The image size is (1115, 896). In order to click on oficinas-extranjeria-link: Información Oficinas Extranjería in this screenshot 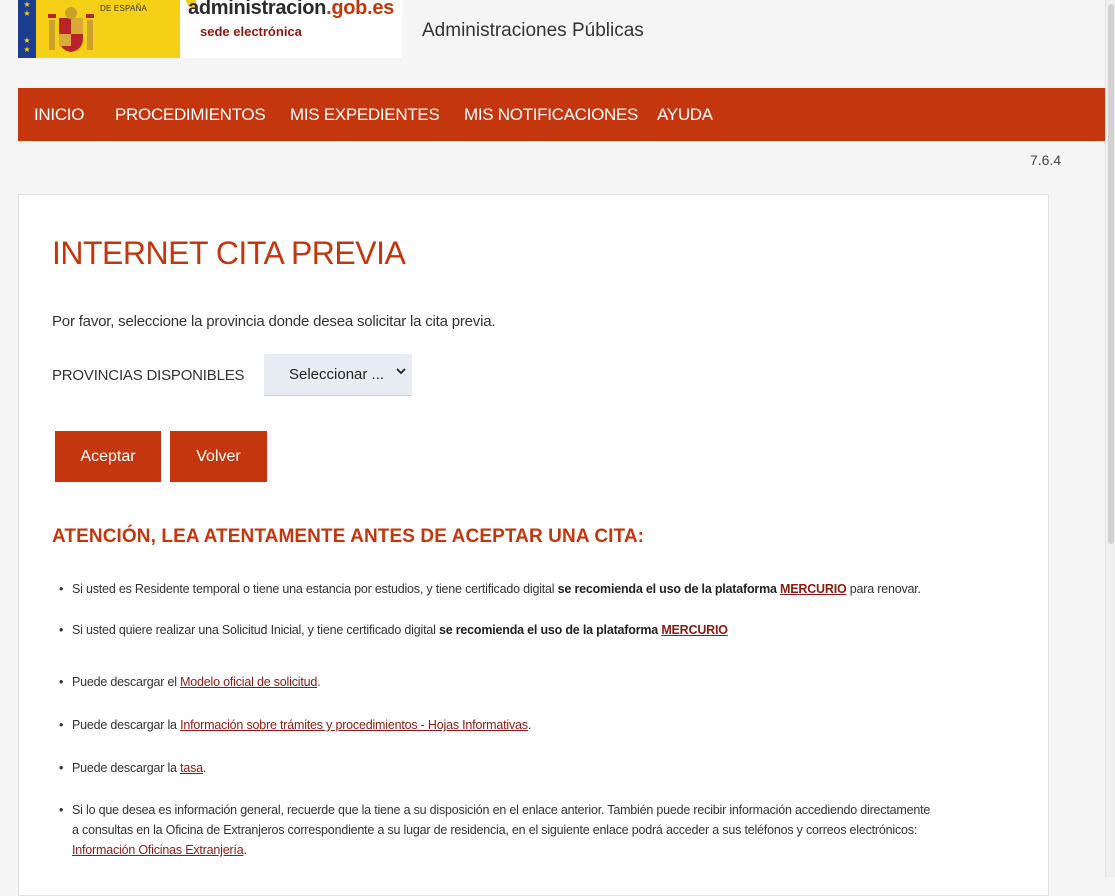, I will do `click(158, 850)`.